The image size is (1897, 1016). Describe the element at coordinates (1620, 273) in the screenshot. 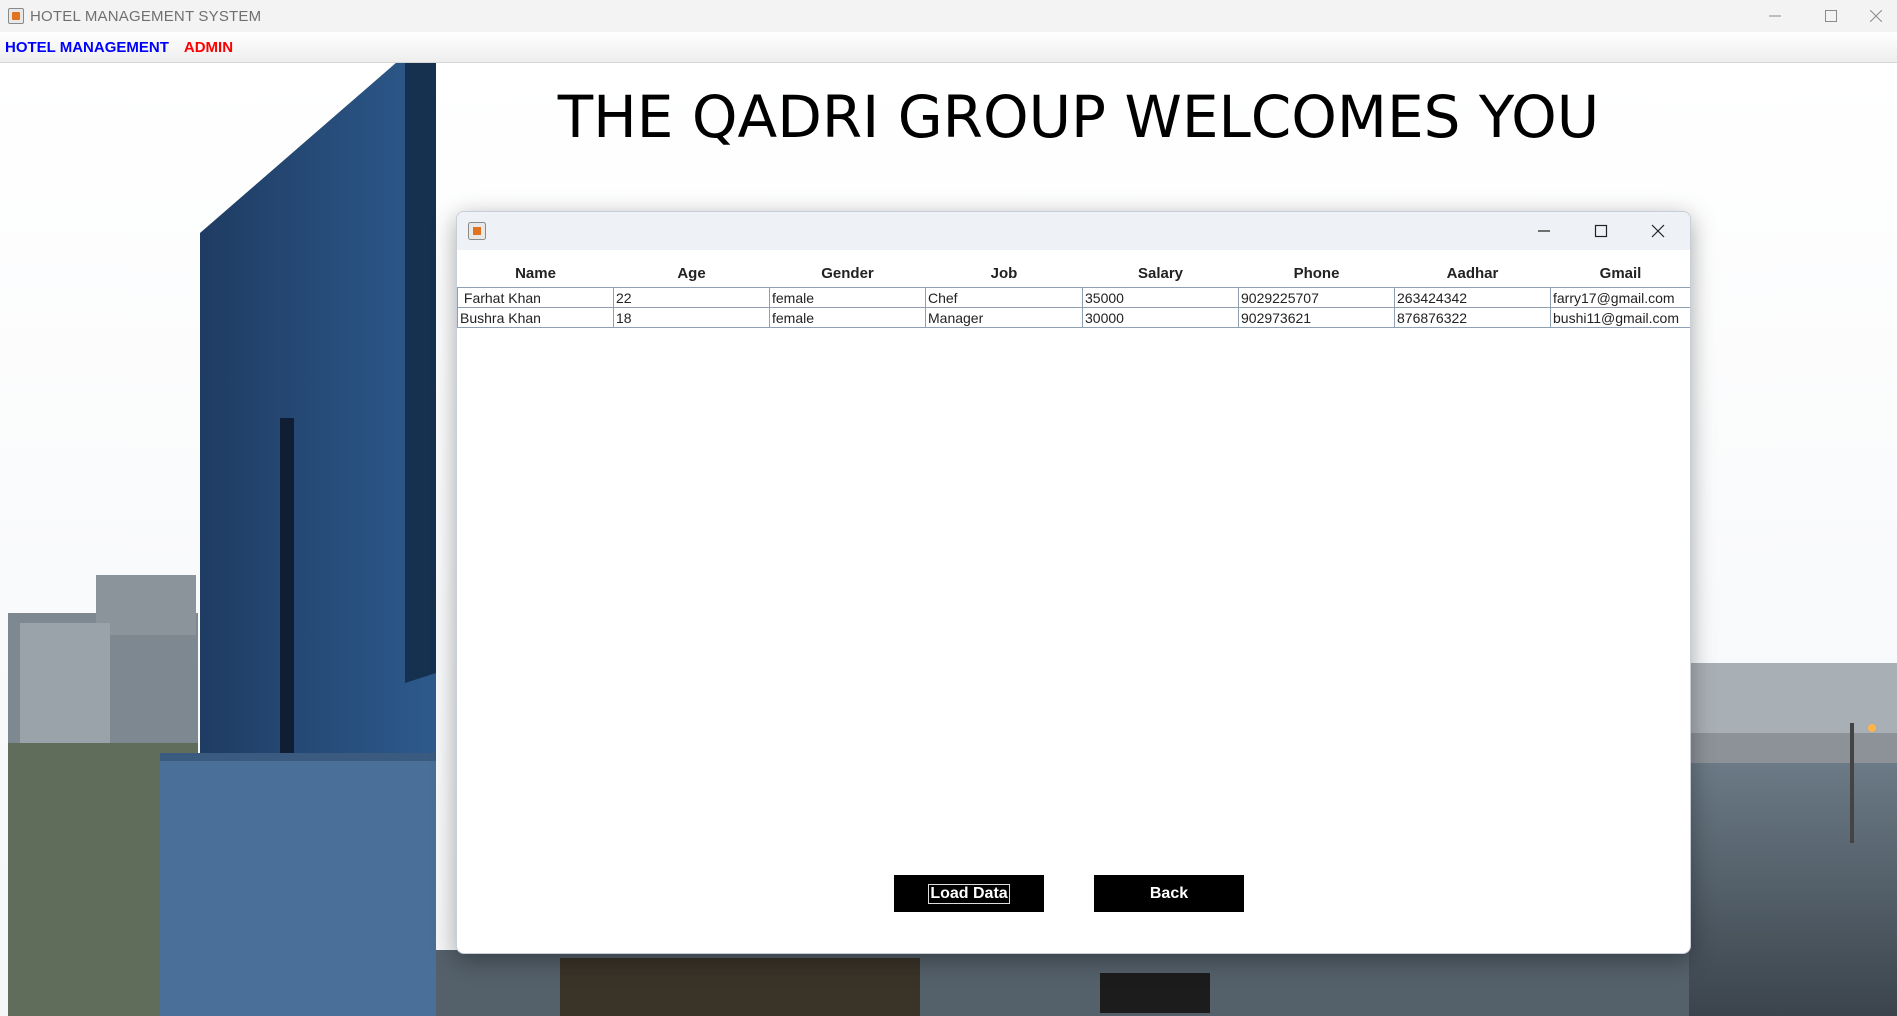

I see `column-header-gmail: Gmail` at that location.